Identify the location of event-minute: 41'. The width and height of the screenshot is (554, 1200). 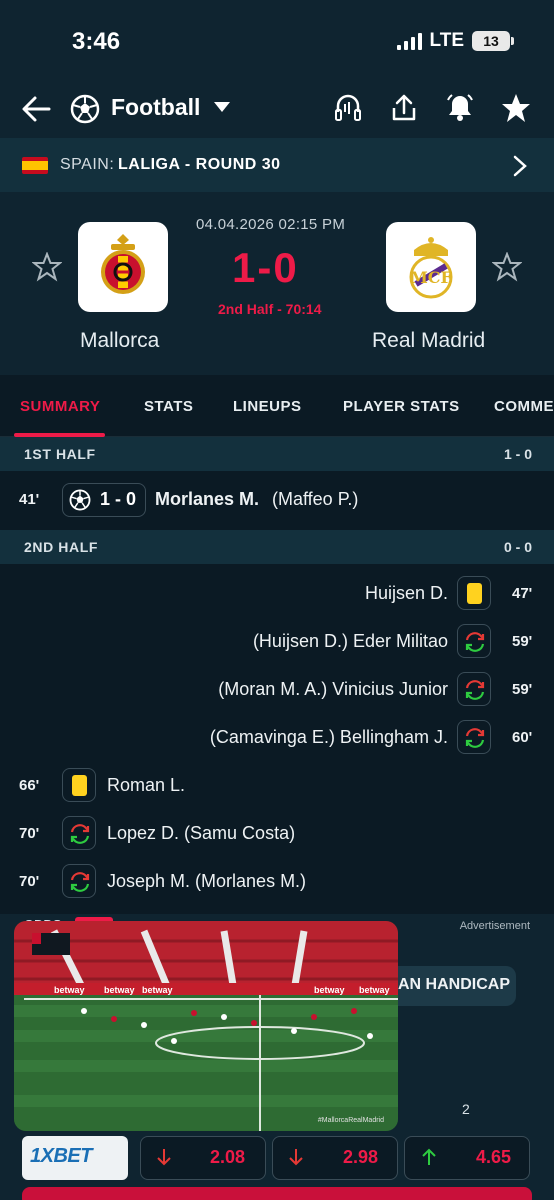
(29, 499).